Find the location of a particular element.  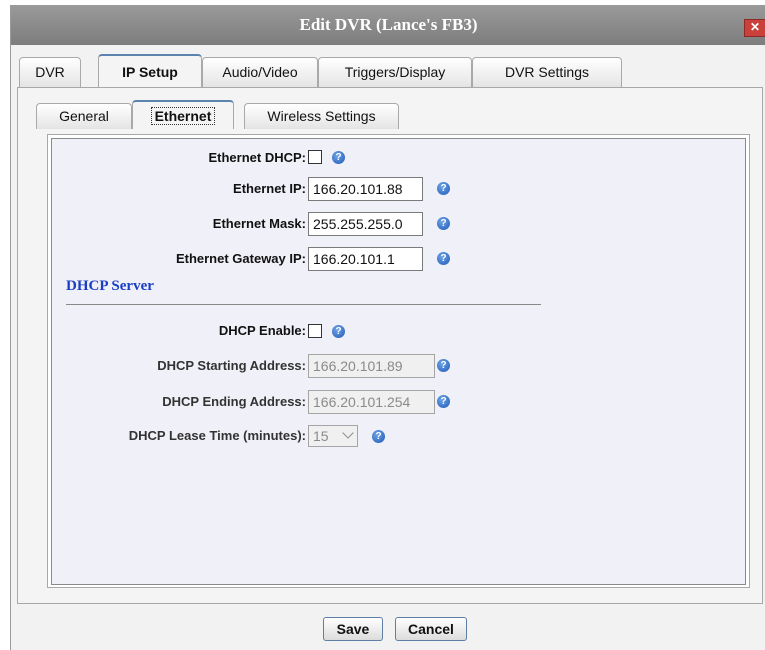

chevron-down-icon is located at coordinates (348, 433).